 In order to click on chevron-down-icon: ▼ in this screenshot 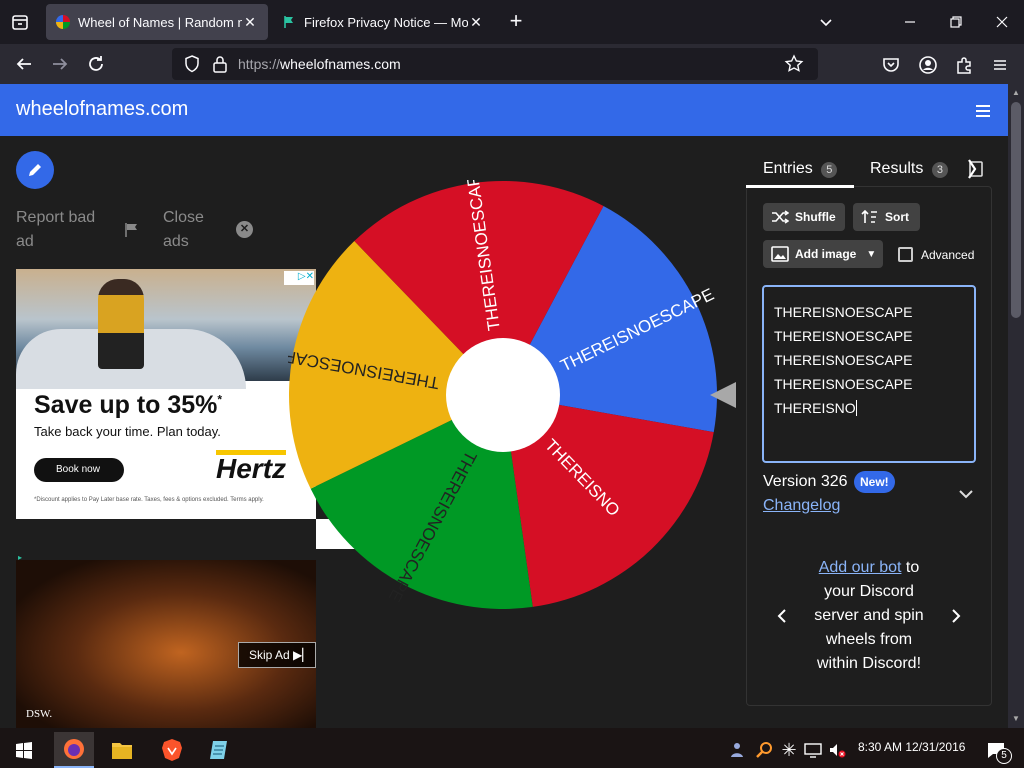, I will do `click(871, 254)`.